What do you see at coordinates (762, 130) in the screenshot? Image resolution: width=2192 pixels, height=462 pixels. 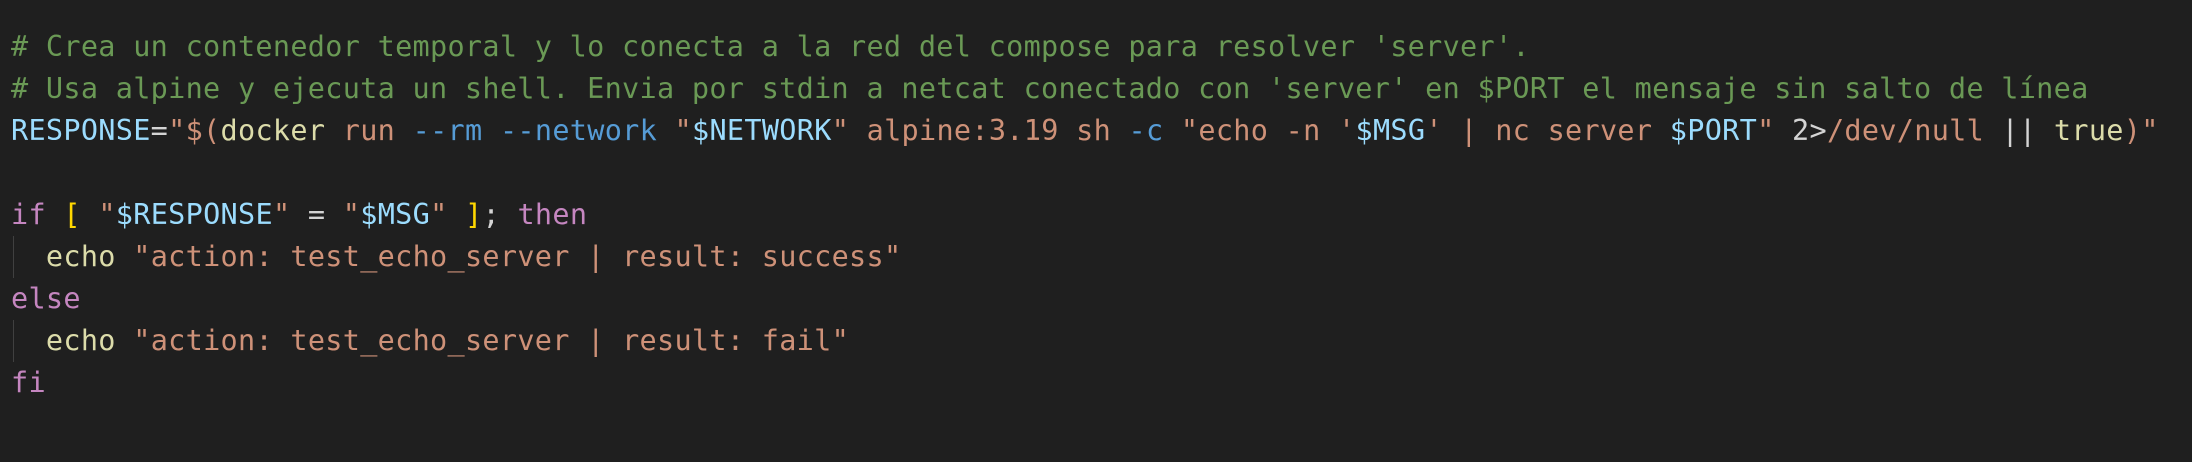 I see `code-token-var: $NETWORK` at bounding box center [762, 130].